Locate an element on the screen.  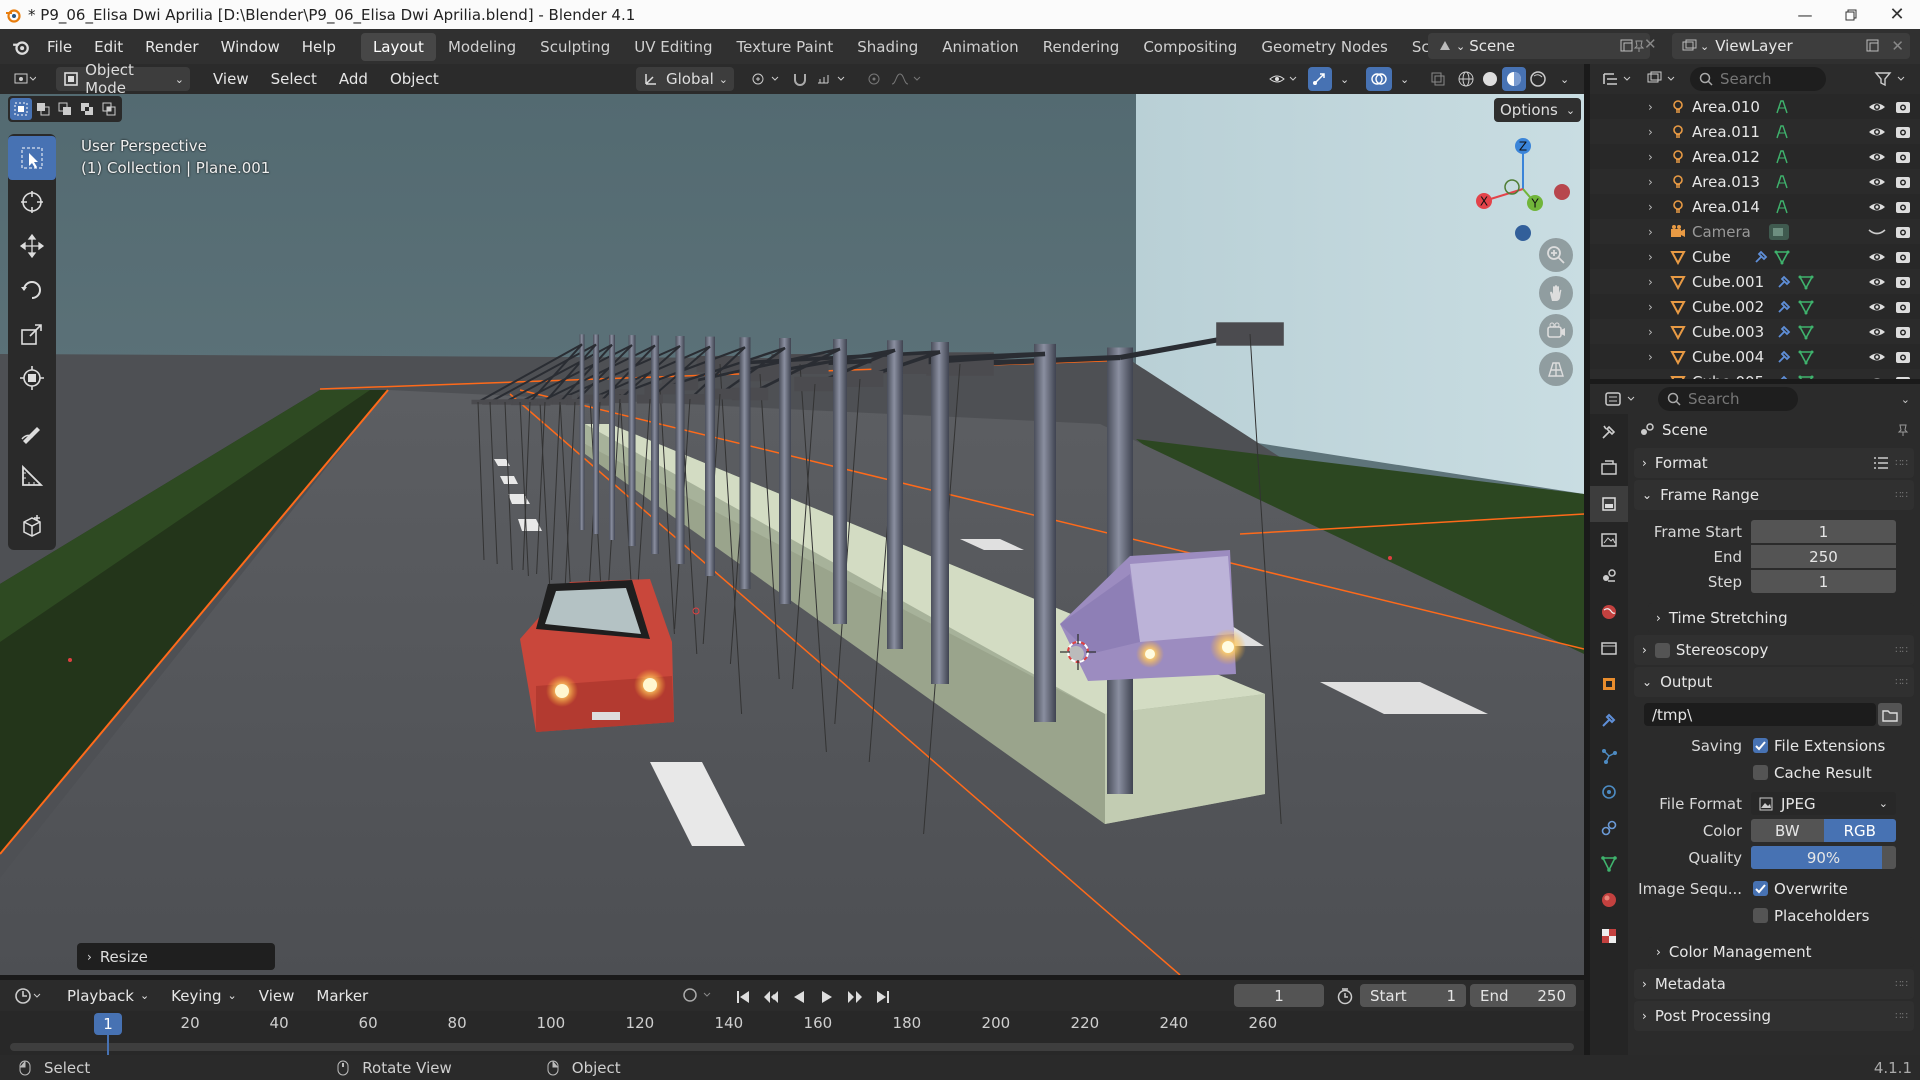
gizmo-dropdown: ⌄ is located at coordinates (1344, 79).